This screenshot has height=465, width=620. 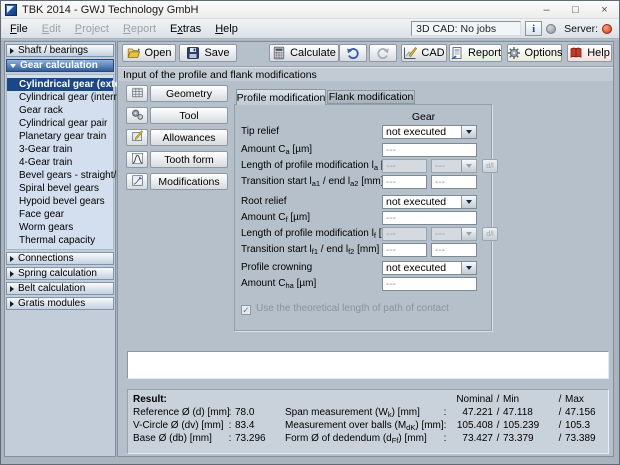 I want to click on field-label: Length of profile modification la [mm], so click(x=322, y=166).